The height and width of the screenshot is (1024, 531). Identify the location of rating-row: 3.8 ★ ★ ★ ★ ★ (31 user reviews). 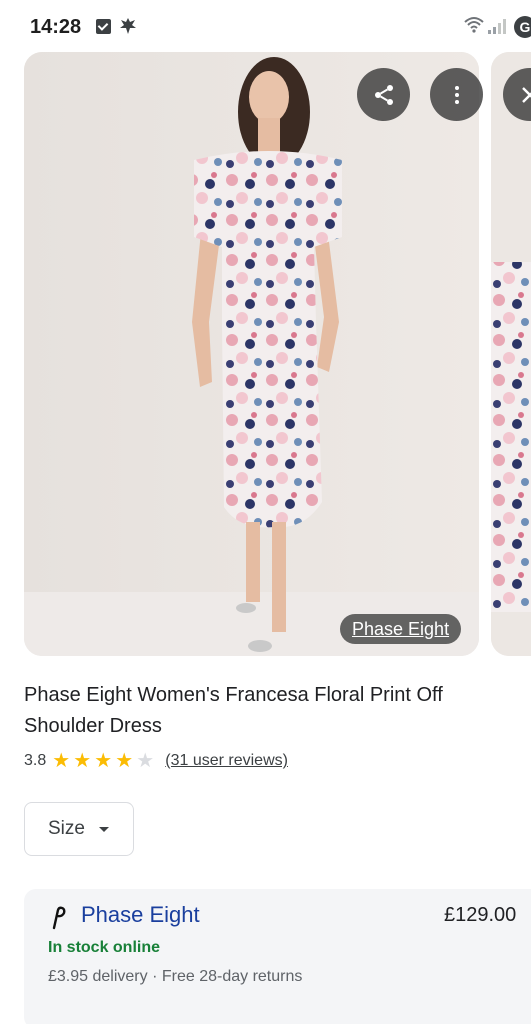
(156, 761).